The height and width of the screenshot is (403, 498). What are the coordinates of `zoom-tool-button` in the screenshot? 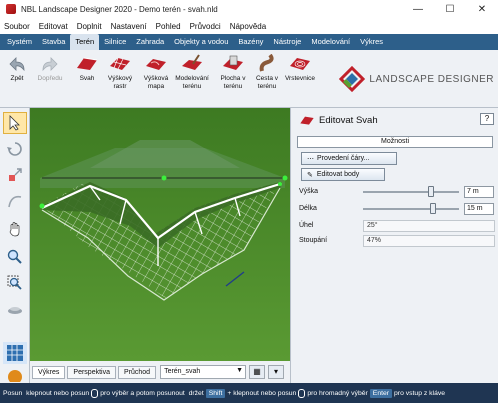 It's located at (15, 257).